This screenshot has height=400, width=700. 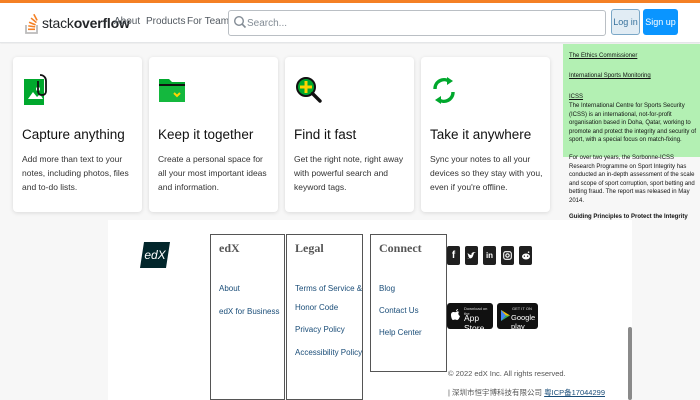 I want to click on edx-logo-text: edX, so click(x=155, y=255).